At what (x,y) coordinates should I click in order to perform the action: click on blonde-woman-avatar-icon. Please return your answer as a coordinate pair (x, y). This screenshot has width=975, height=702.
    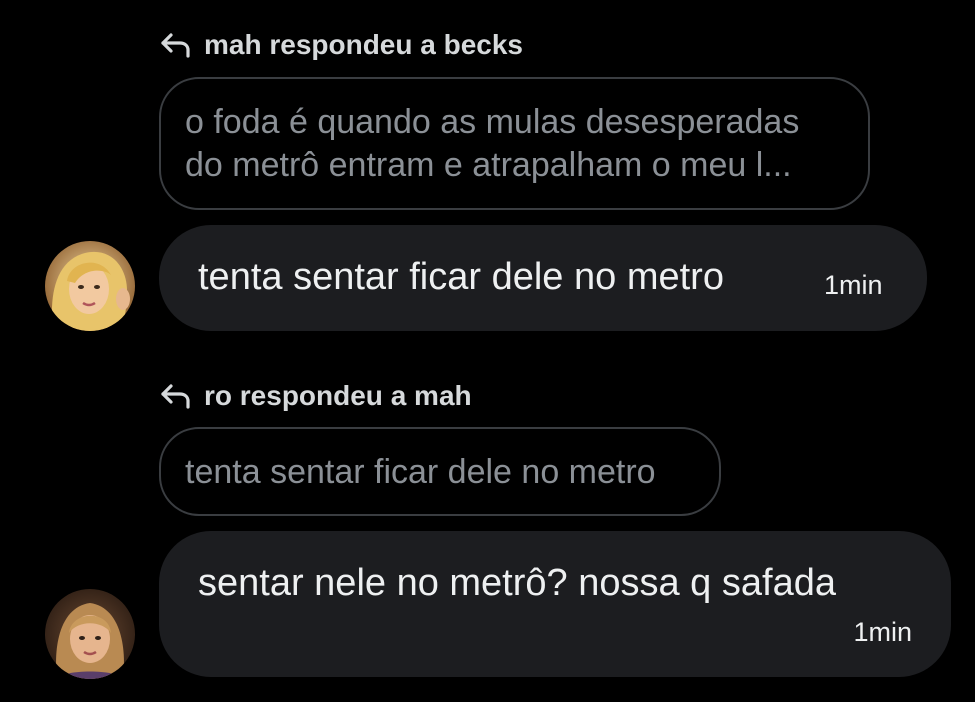
    Looking at the image, I should click on (90, 286).